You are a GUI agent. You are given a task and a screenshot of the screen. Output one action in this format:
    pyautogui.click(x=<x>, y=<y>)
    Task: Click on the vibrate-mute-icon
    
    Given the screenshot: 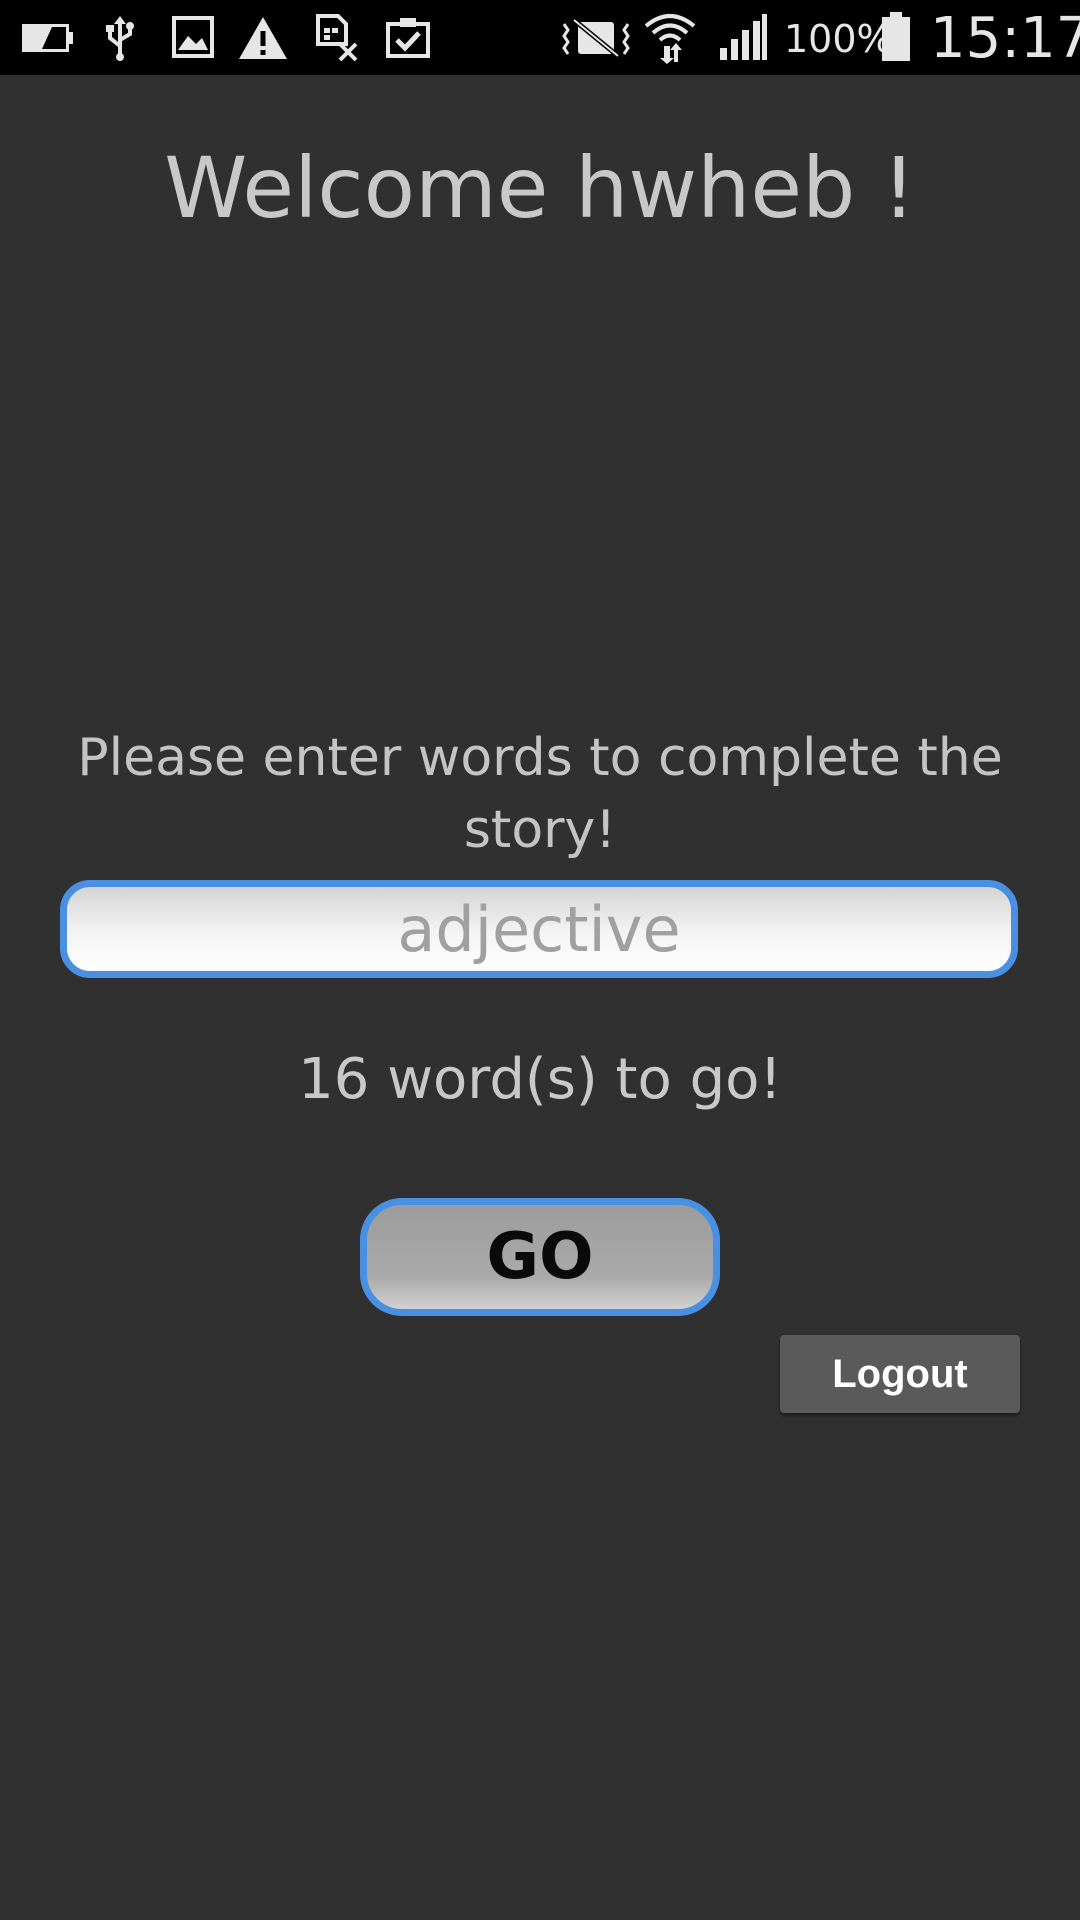 What is the action you would take?
    pyautogui.click(x=596, y=43)
    